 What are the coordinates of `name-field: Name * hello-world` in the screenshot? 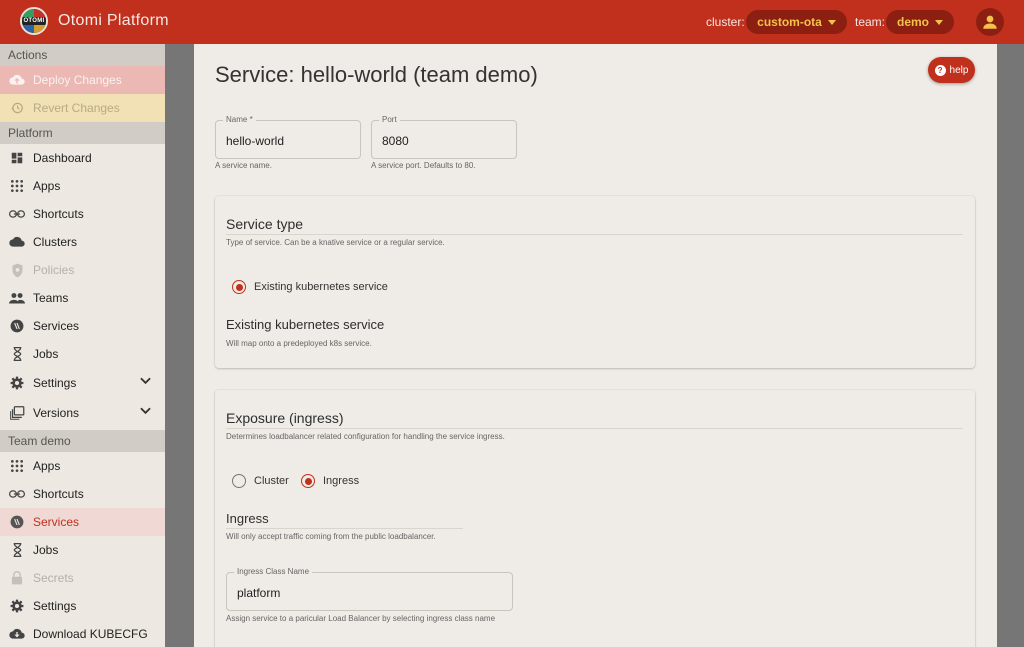 It's located at (288, 137).